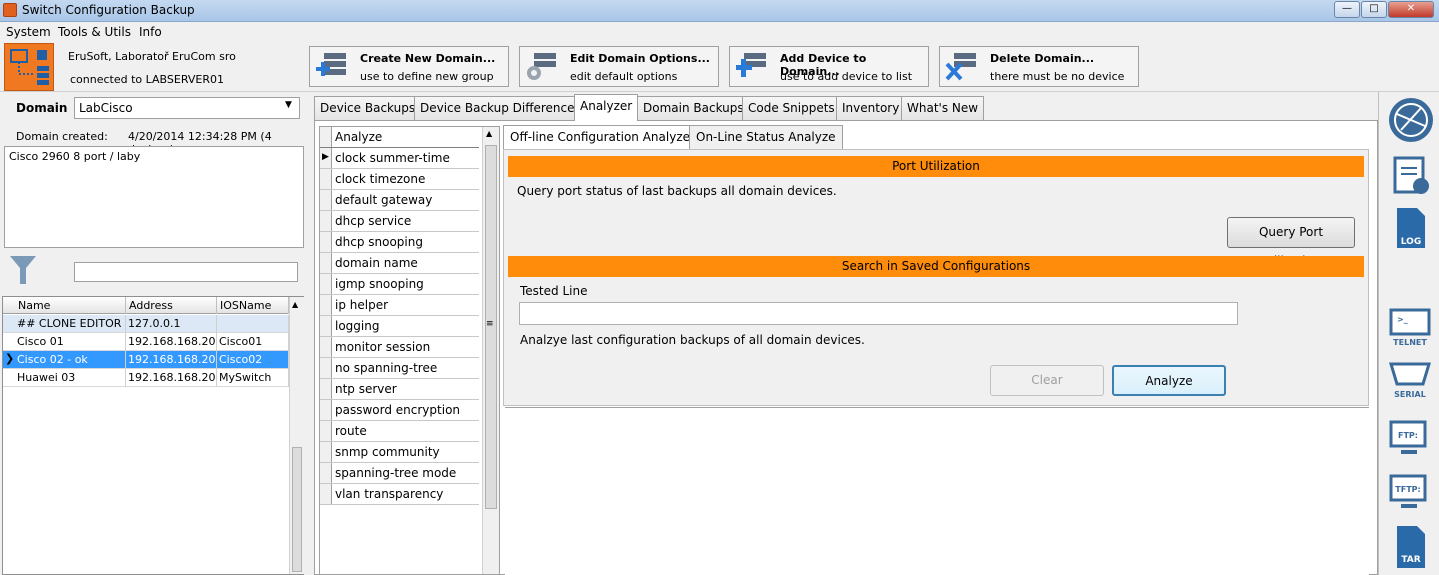  I want to click on create-domain-subtitle: use to define new group, so click(427, 76).